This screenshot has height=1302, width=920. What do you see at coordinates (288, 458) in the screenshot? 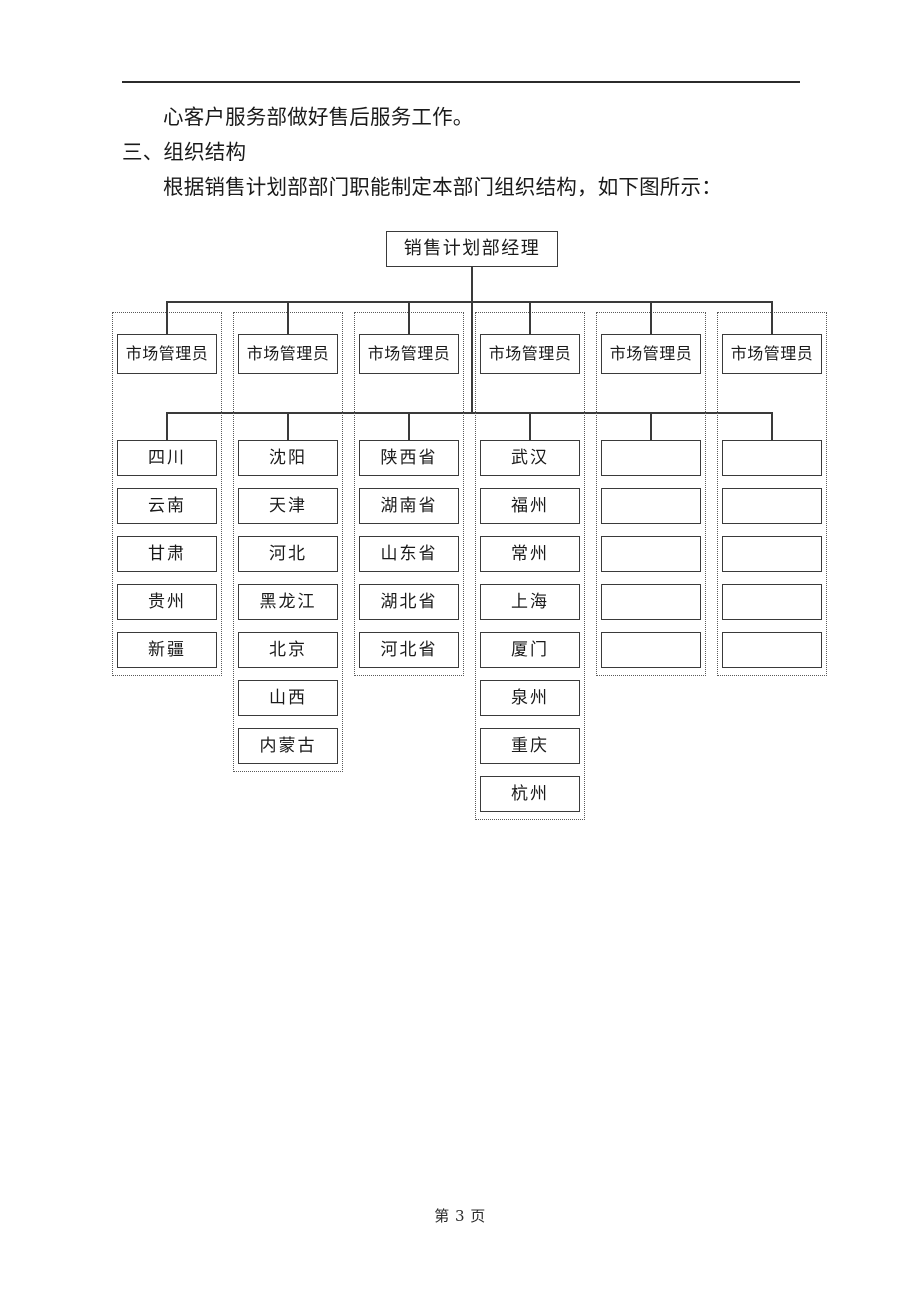
I see `org-node-region-2-1: 沈阳` at bounding box center [288, 458].